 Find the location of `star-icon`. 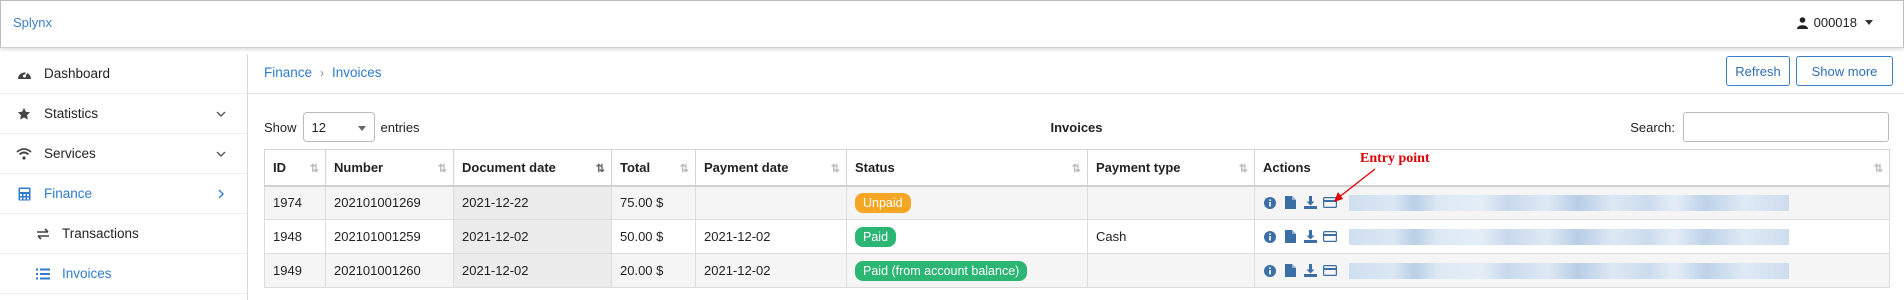

star-icon is located at coordinates (24, 114).